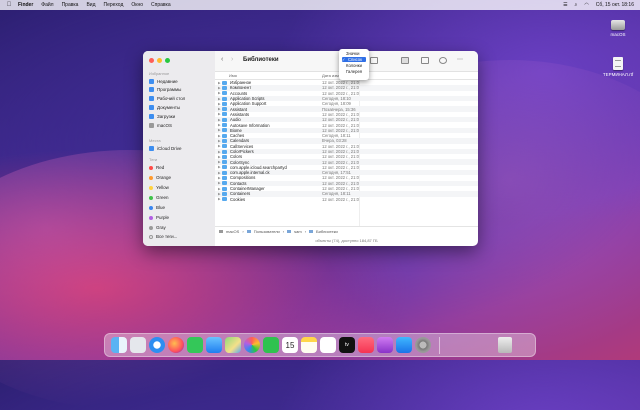 This screenshot has height=410, width=640. Describe the element at coordinates (505, 345) in the screenshot. I see `dock-trash-icon` at that location.